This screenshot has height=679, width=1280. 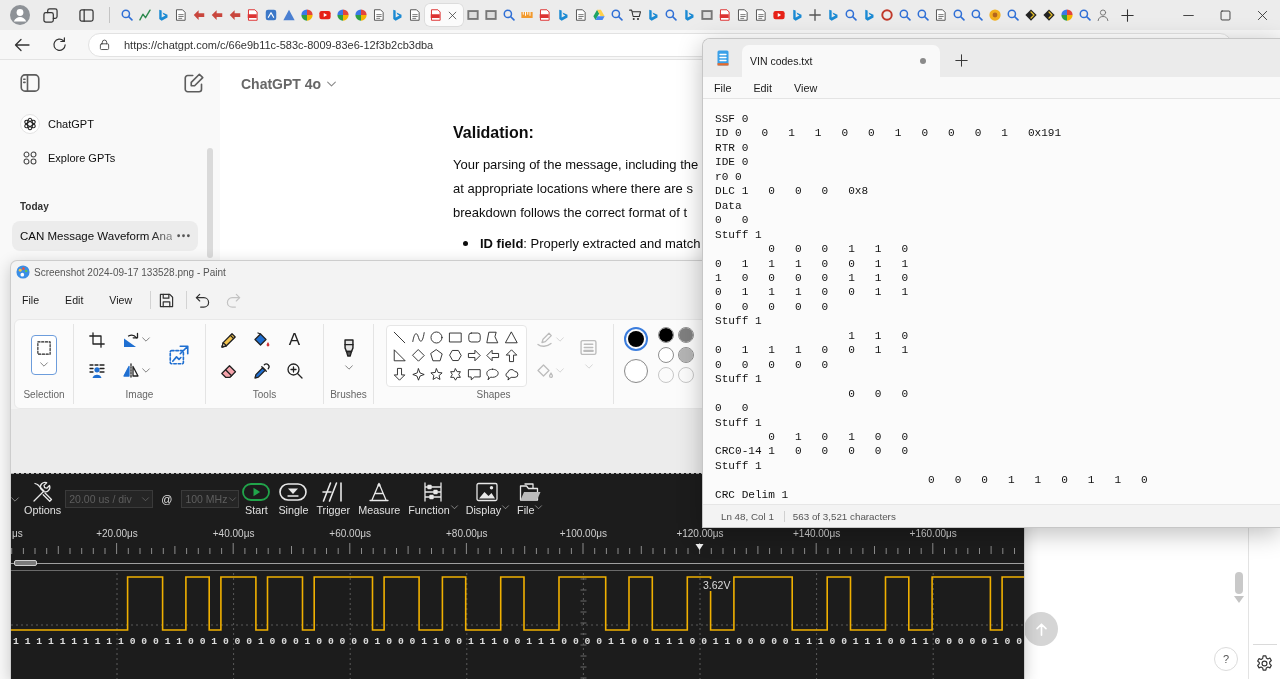 I want to click on right-triangle-icon, so click(x=399, y=356).